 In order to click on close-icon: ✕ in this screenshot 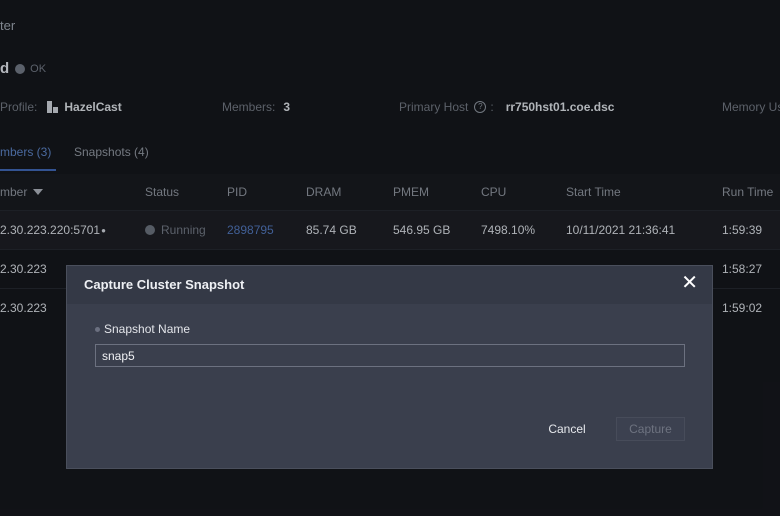, I will do `click(689, 283)`.